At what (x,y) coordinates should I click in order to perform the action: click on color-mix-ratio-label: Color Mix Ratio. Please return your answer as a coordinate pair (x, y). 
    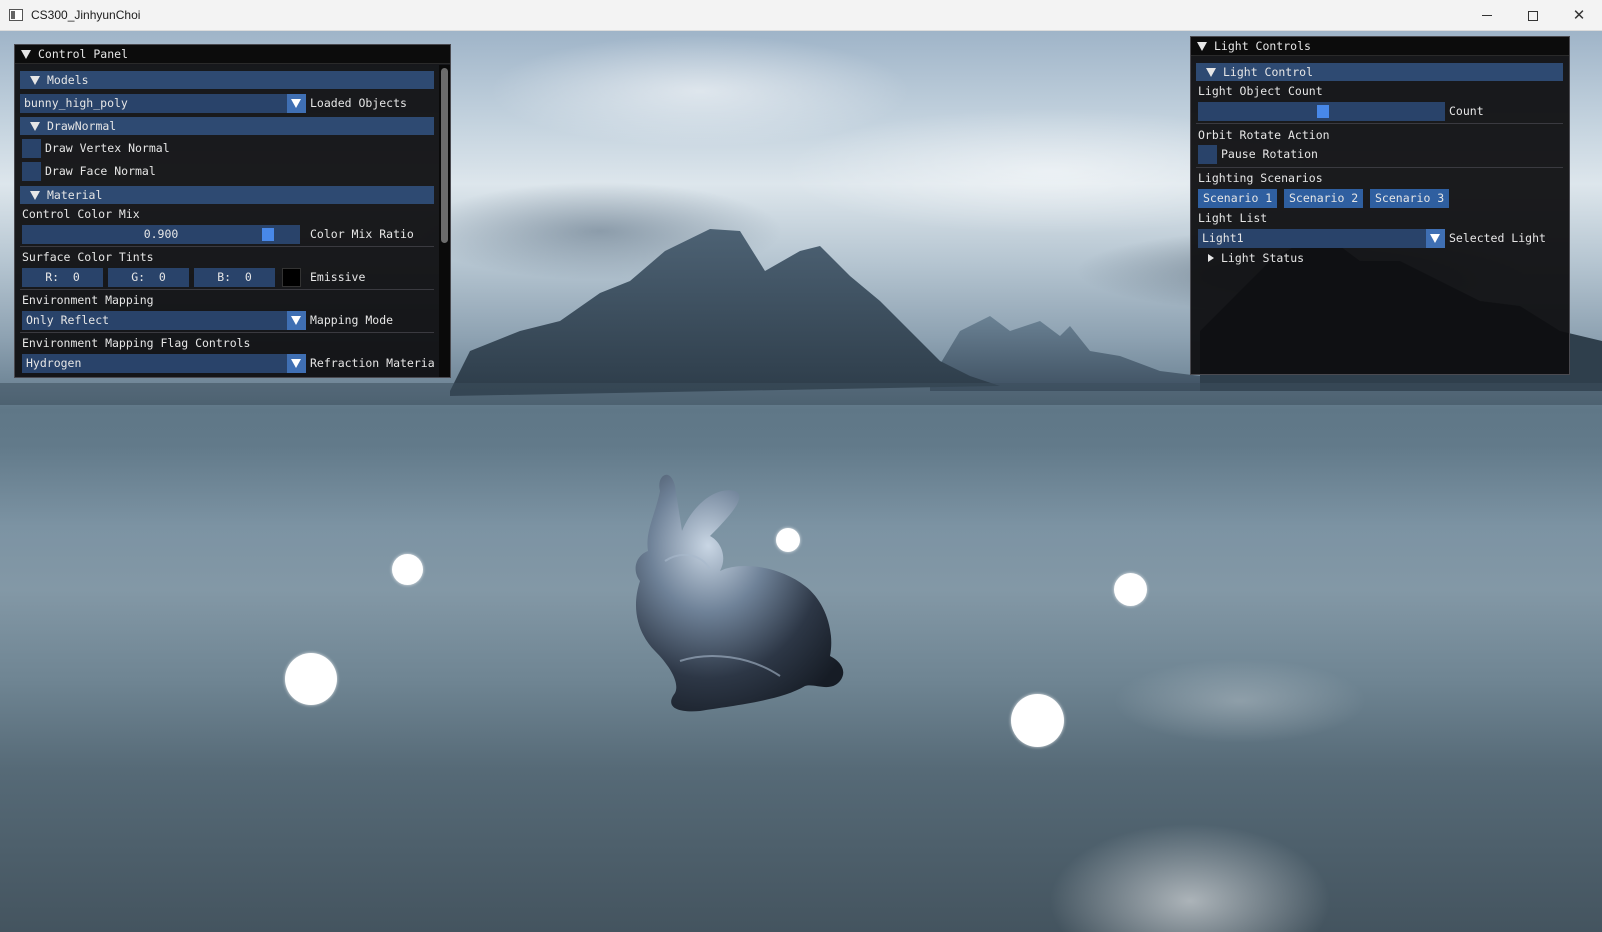
    Looking at the image, I should click on (362, 234).